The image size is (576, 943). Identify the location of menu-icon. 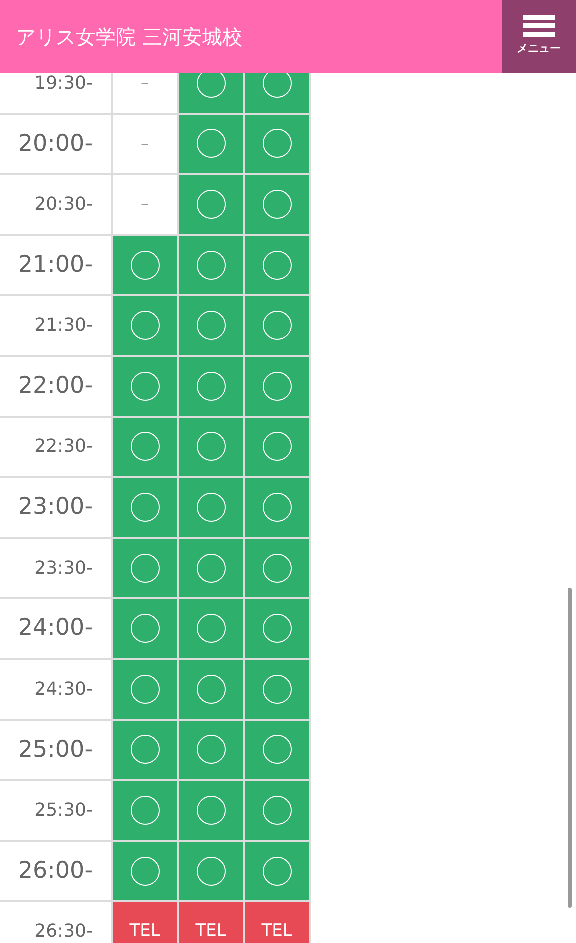
(539, 26).